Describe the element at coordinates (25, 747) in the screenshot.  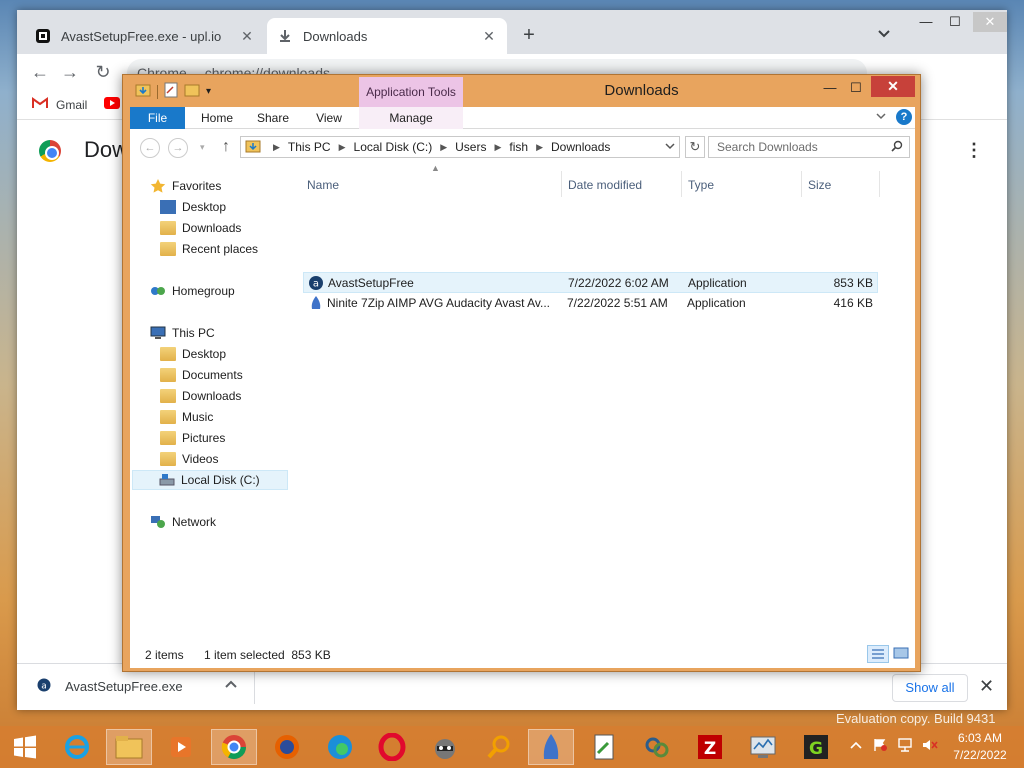
I see `start-button` at that location.